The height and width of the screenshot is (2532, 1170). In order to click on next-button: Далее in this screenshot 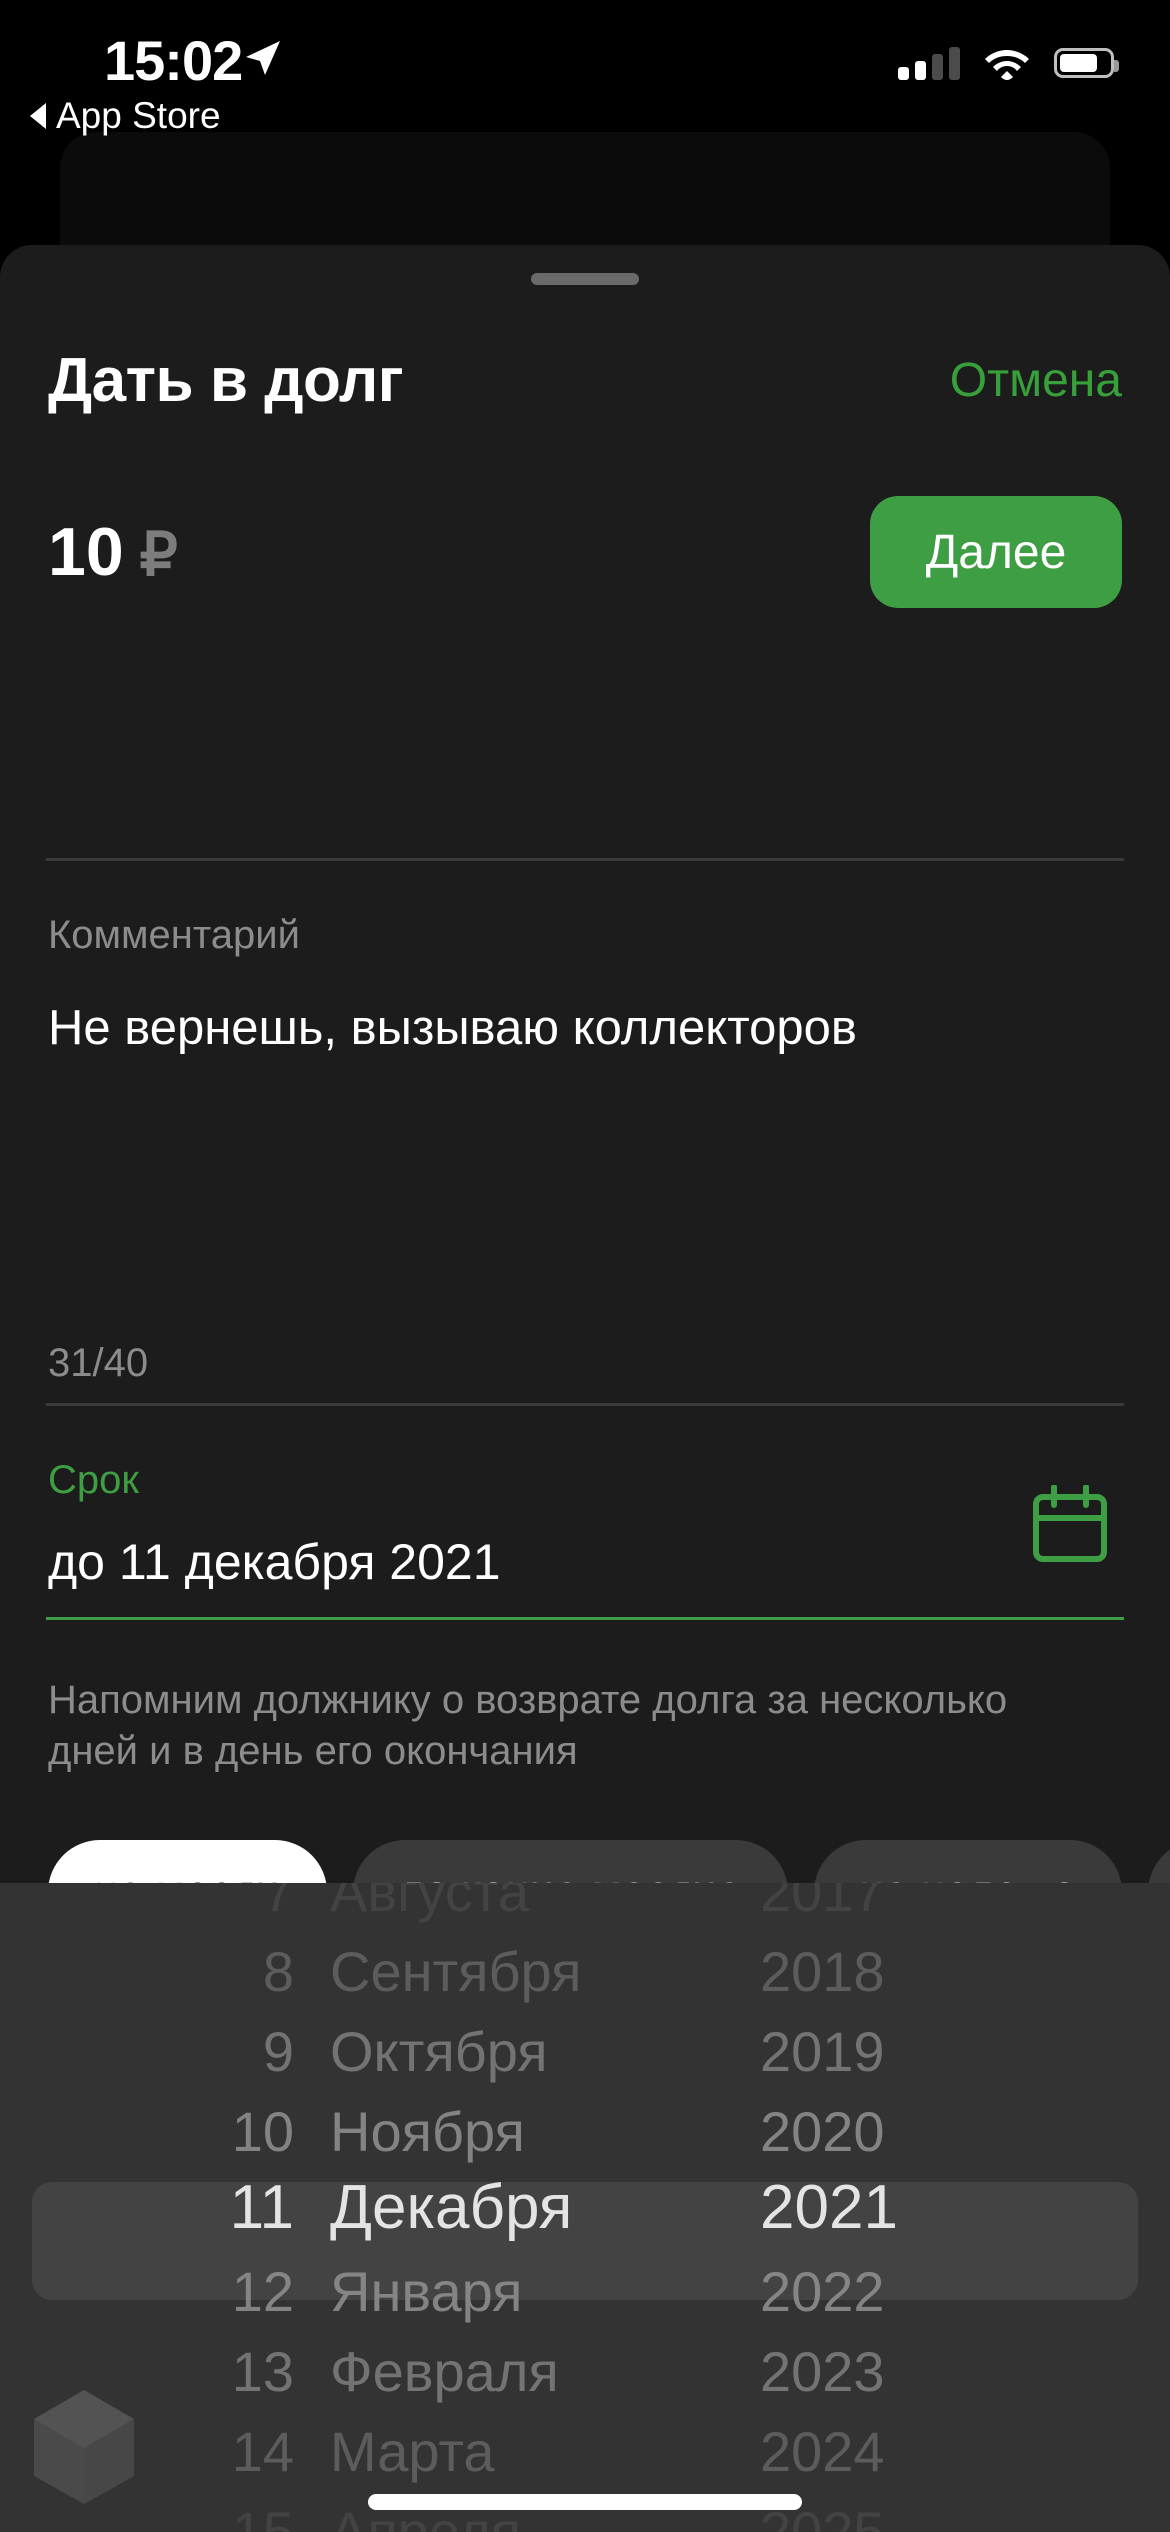, I will do `click(996, 552)`.